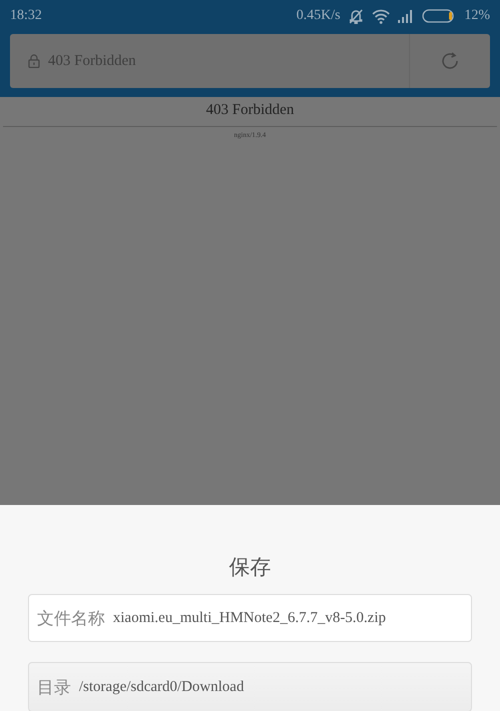  I want to click on field-label: 目录, so click(54, 687).